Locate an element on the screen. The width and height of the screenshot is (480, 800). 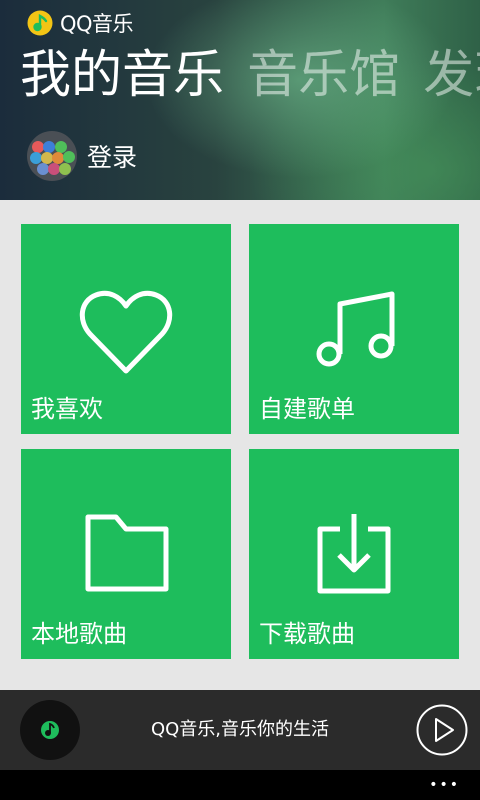
pivot-discover: 发现 is located at coordinates (451, 76).